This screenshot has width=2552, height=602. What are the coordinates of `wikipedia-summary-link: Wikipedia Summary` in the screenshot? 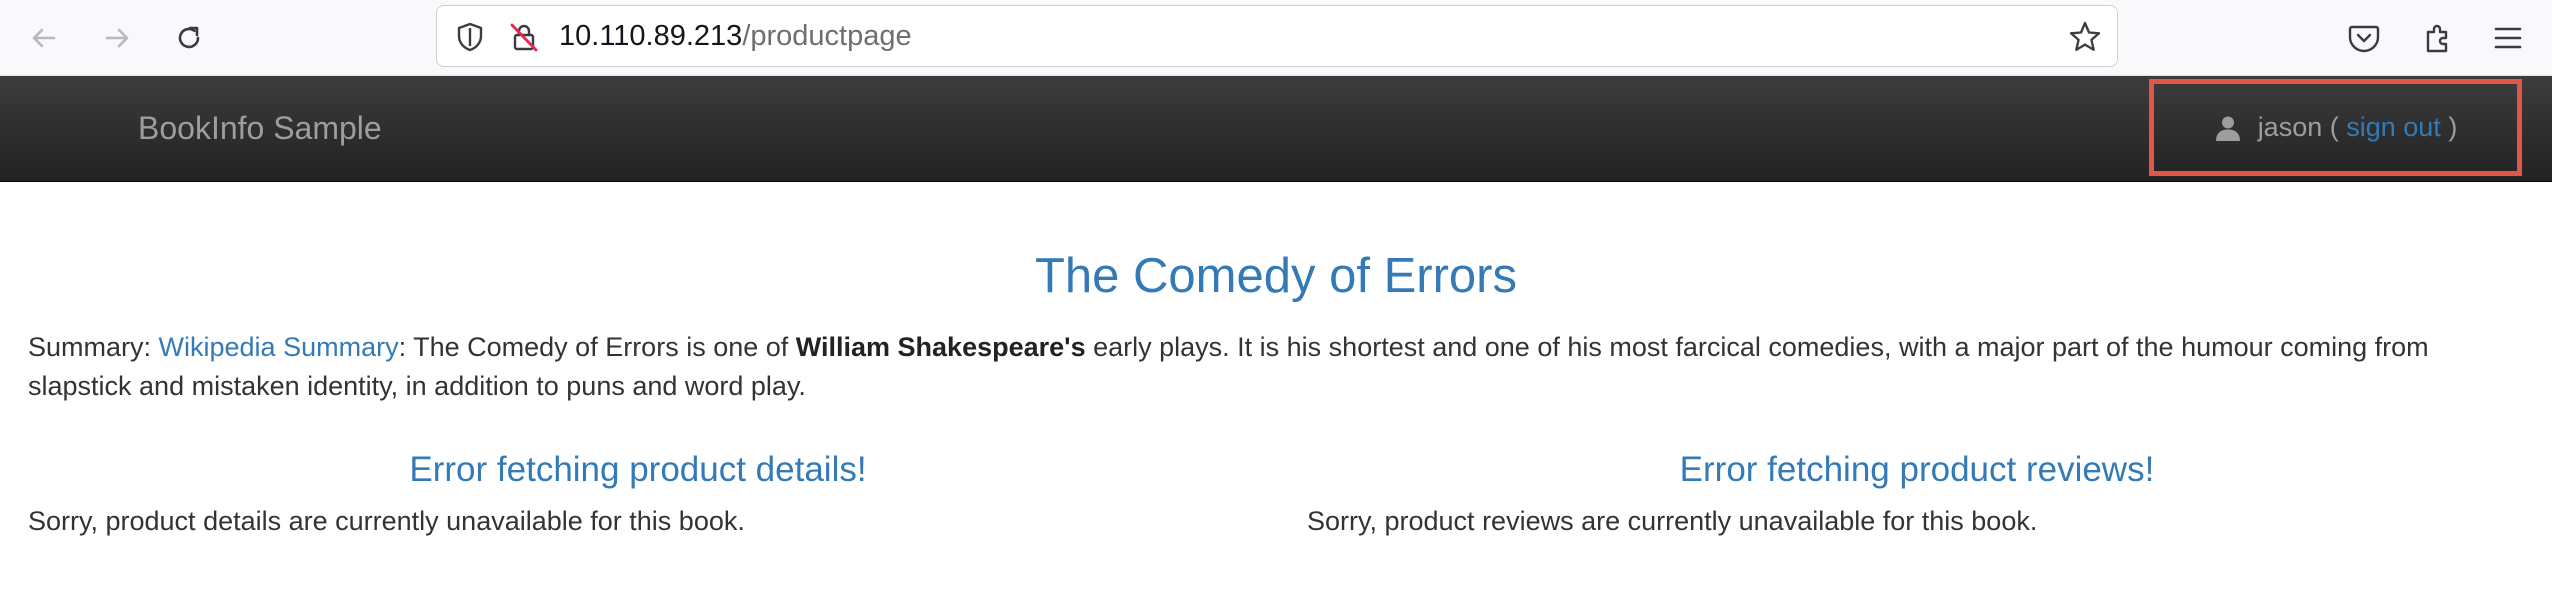 It's located at (279, 347).